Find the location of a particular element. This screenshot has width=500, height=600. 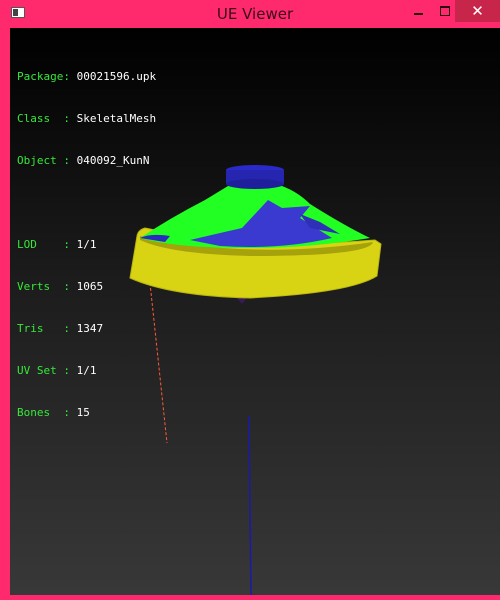

title-bar: UE Viewer ✕ is located at coordinates (252, 14).